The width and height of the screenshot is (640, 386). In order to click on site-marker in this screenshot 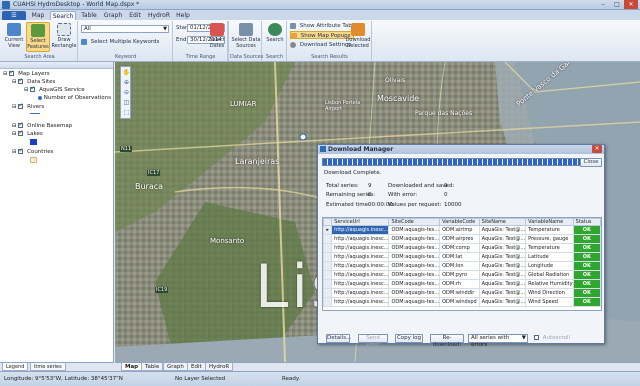, I will do `click(303, 137)`.